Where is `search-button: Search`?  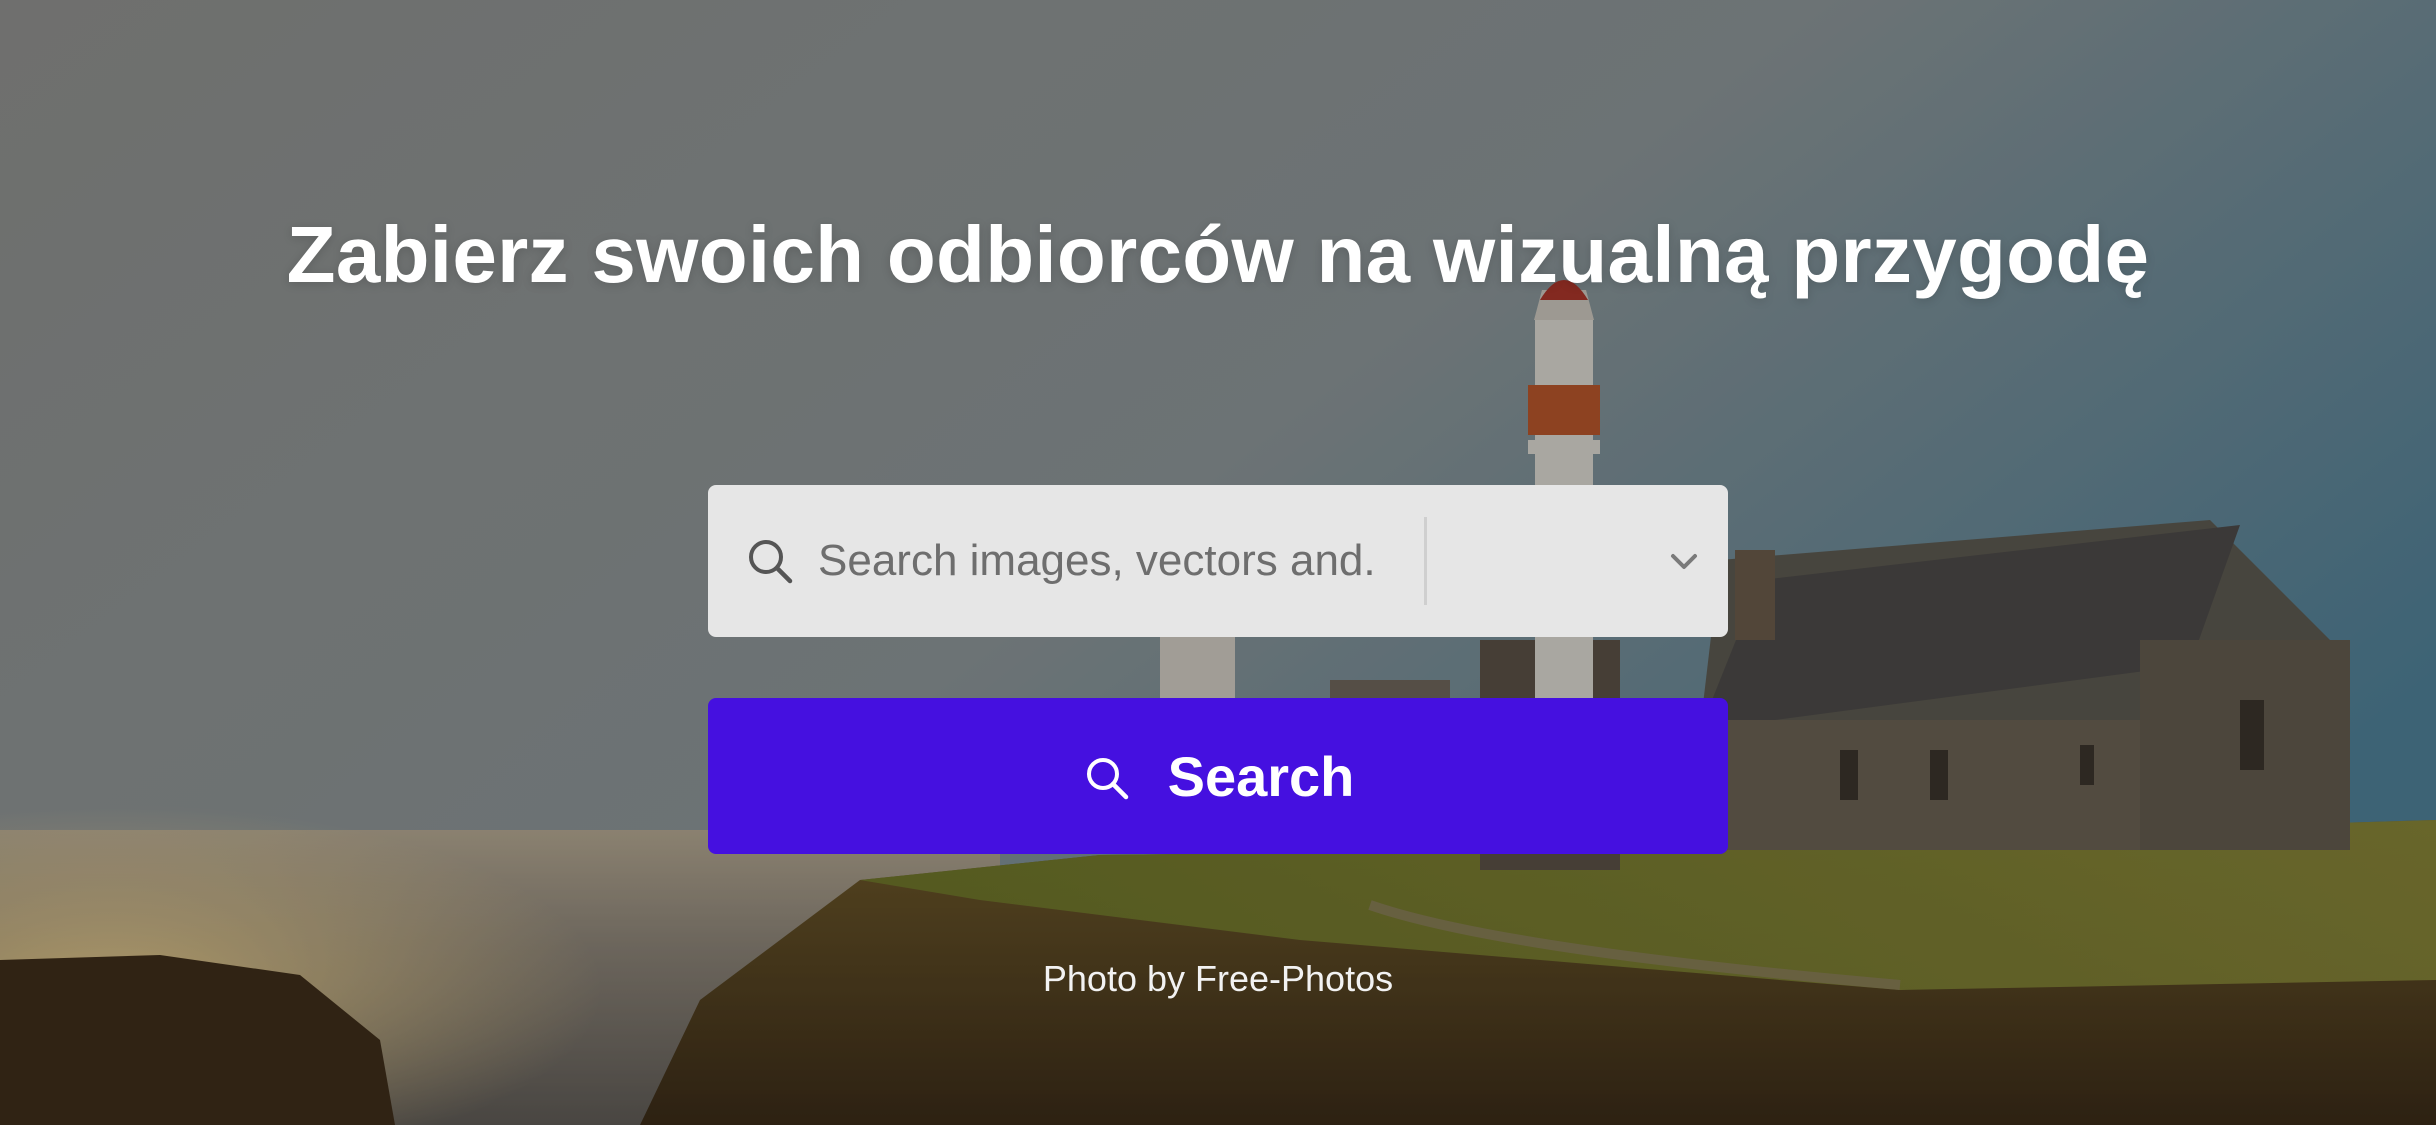 search-button: Search is located at coordinates (1218, 776).